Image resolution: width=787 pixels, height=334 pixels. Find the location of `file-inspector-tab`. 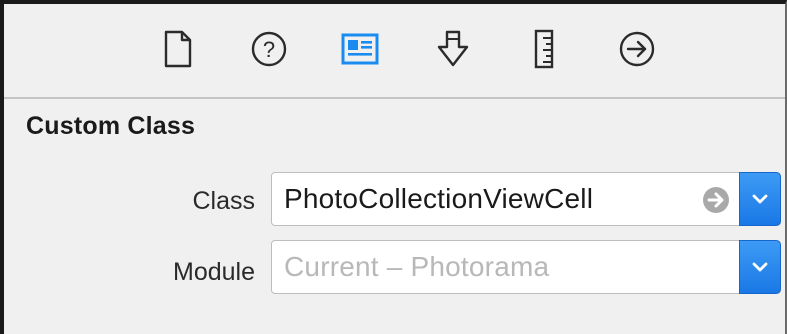

file-inspector-tab is located at coordinates (178, 49).